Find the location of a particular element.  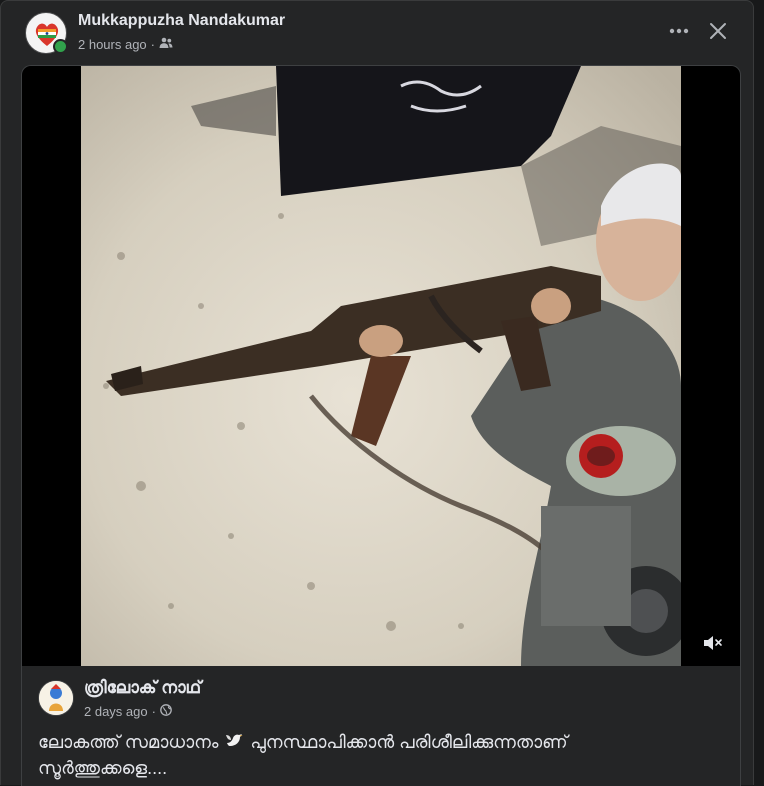

author-avatar is located at coordinates (46, 33).